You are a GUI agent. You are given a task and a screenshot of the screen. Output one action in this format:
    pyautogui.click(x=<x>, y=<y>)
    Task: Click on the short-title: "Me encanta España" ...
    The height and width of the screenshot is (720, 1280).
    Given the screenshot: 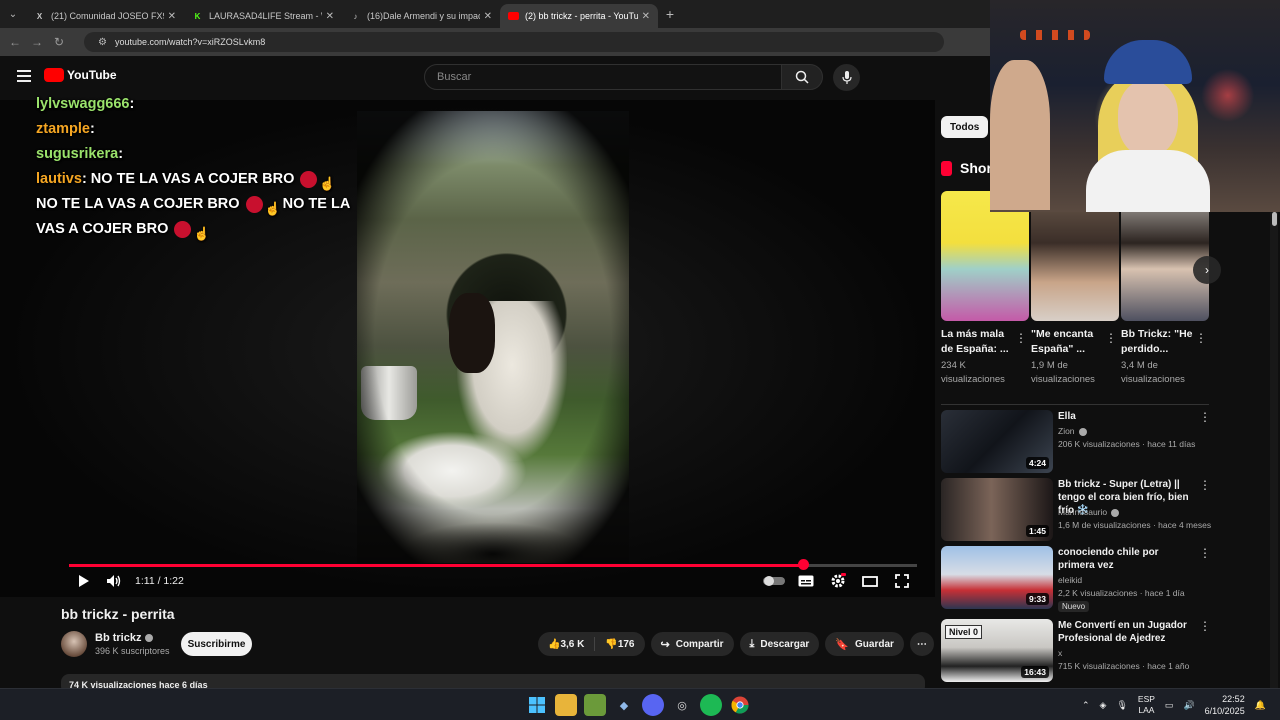 What is the action you would take?
    pyautogui.click(x=1069, y=342)
    